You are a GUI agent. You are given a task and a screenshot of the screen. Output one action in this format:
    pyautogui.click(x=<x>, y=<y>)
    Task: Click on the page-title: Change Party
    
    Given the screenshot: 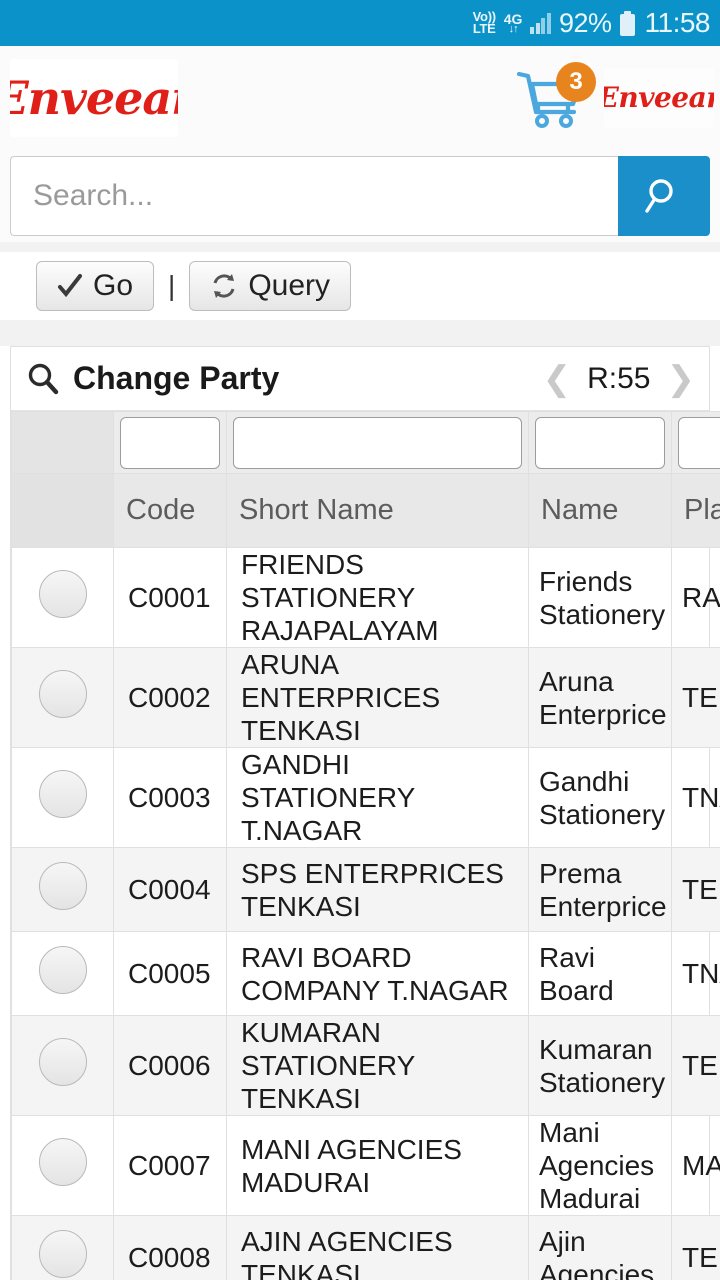 What is the action you would take?
    pyautogui.click(x=176, y=378)
    